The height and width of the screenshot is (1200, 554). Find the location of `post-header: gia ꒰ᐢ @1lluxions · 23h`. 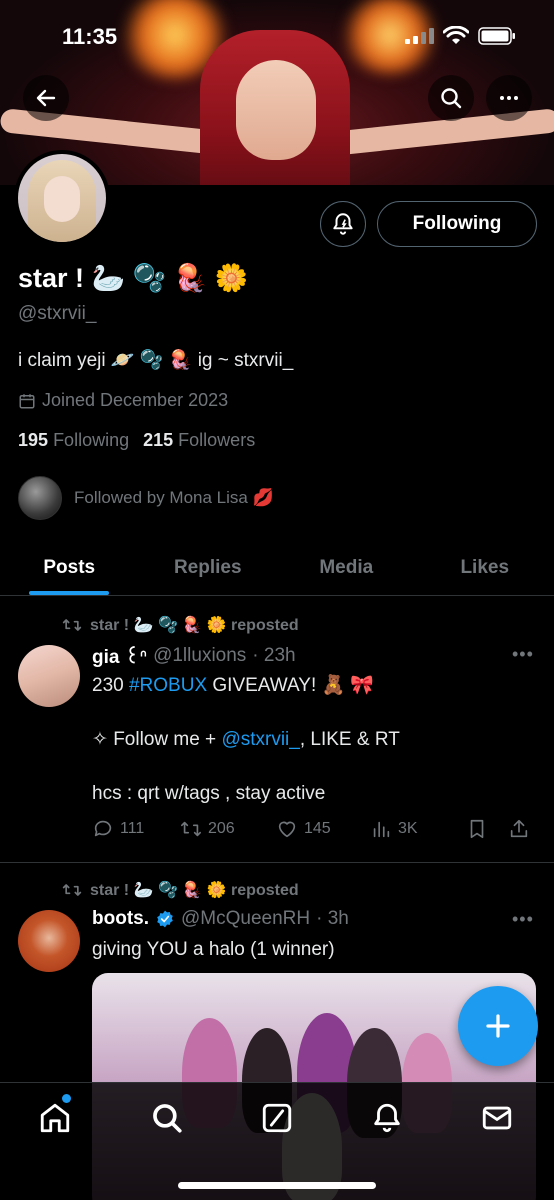

post-header: gia ꒰ᐢ @1lluxions · 23h is located at coordinates (194, 656).